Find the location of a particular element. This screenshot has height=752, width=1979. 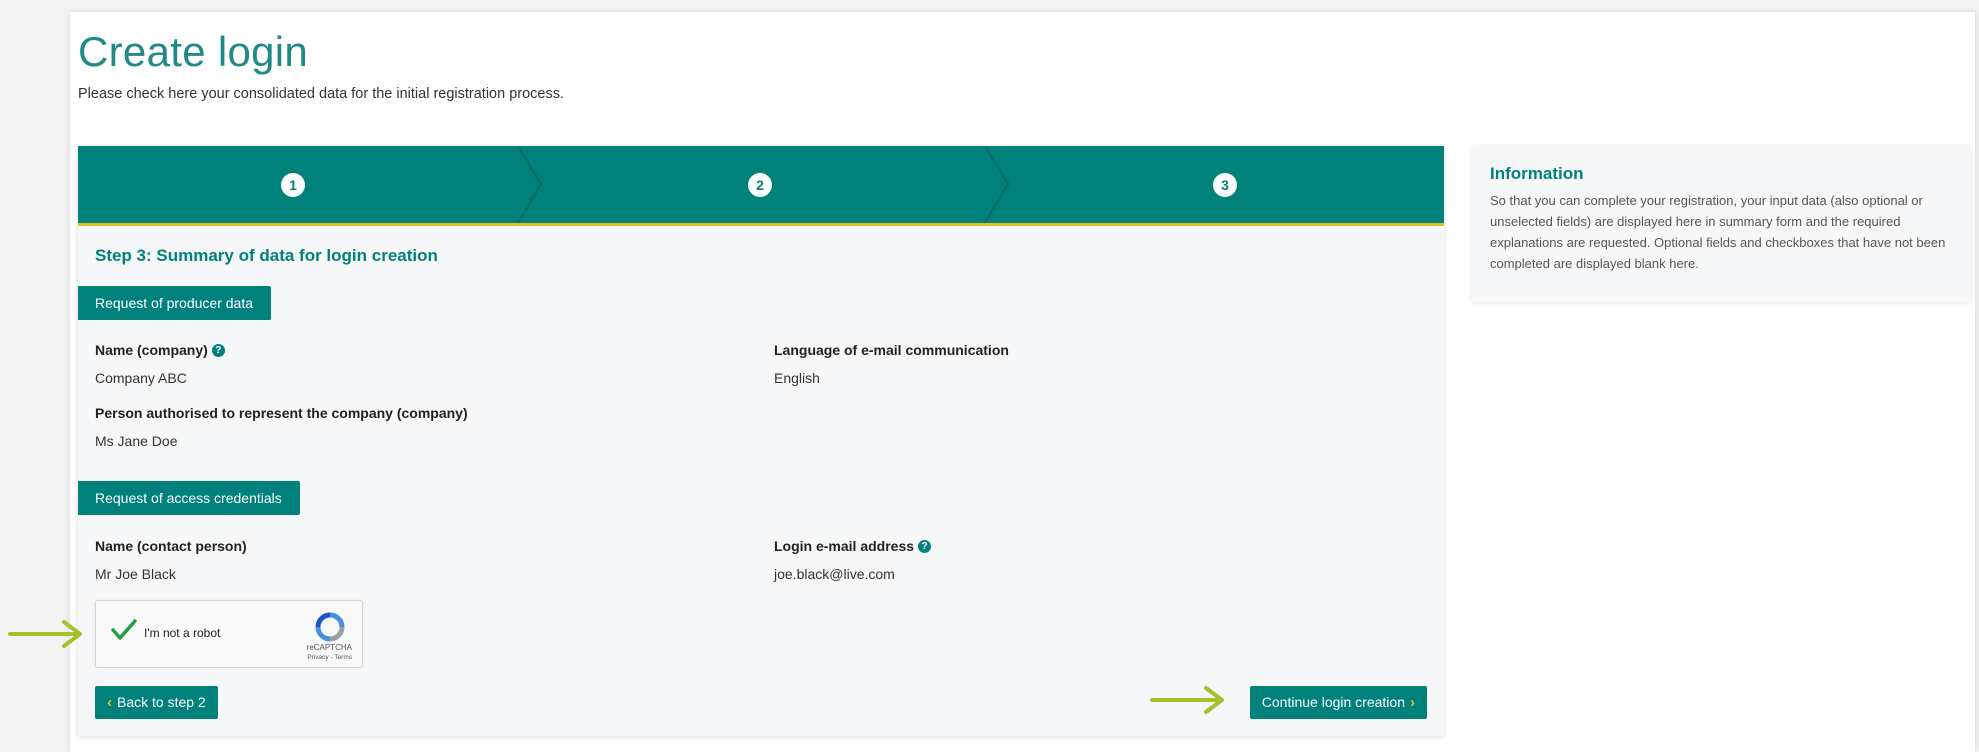

chevron-right-icon: › is located at coordinates (1412, 702).